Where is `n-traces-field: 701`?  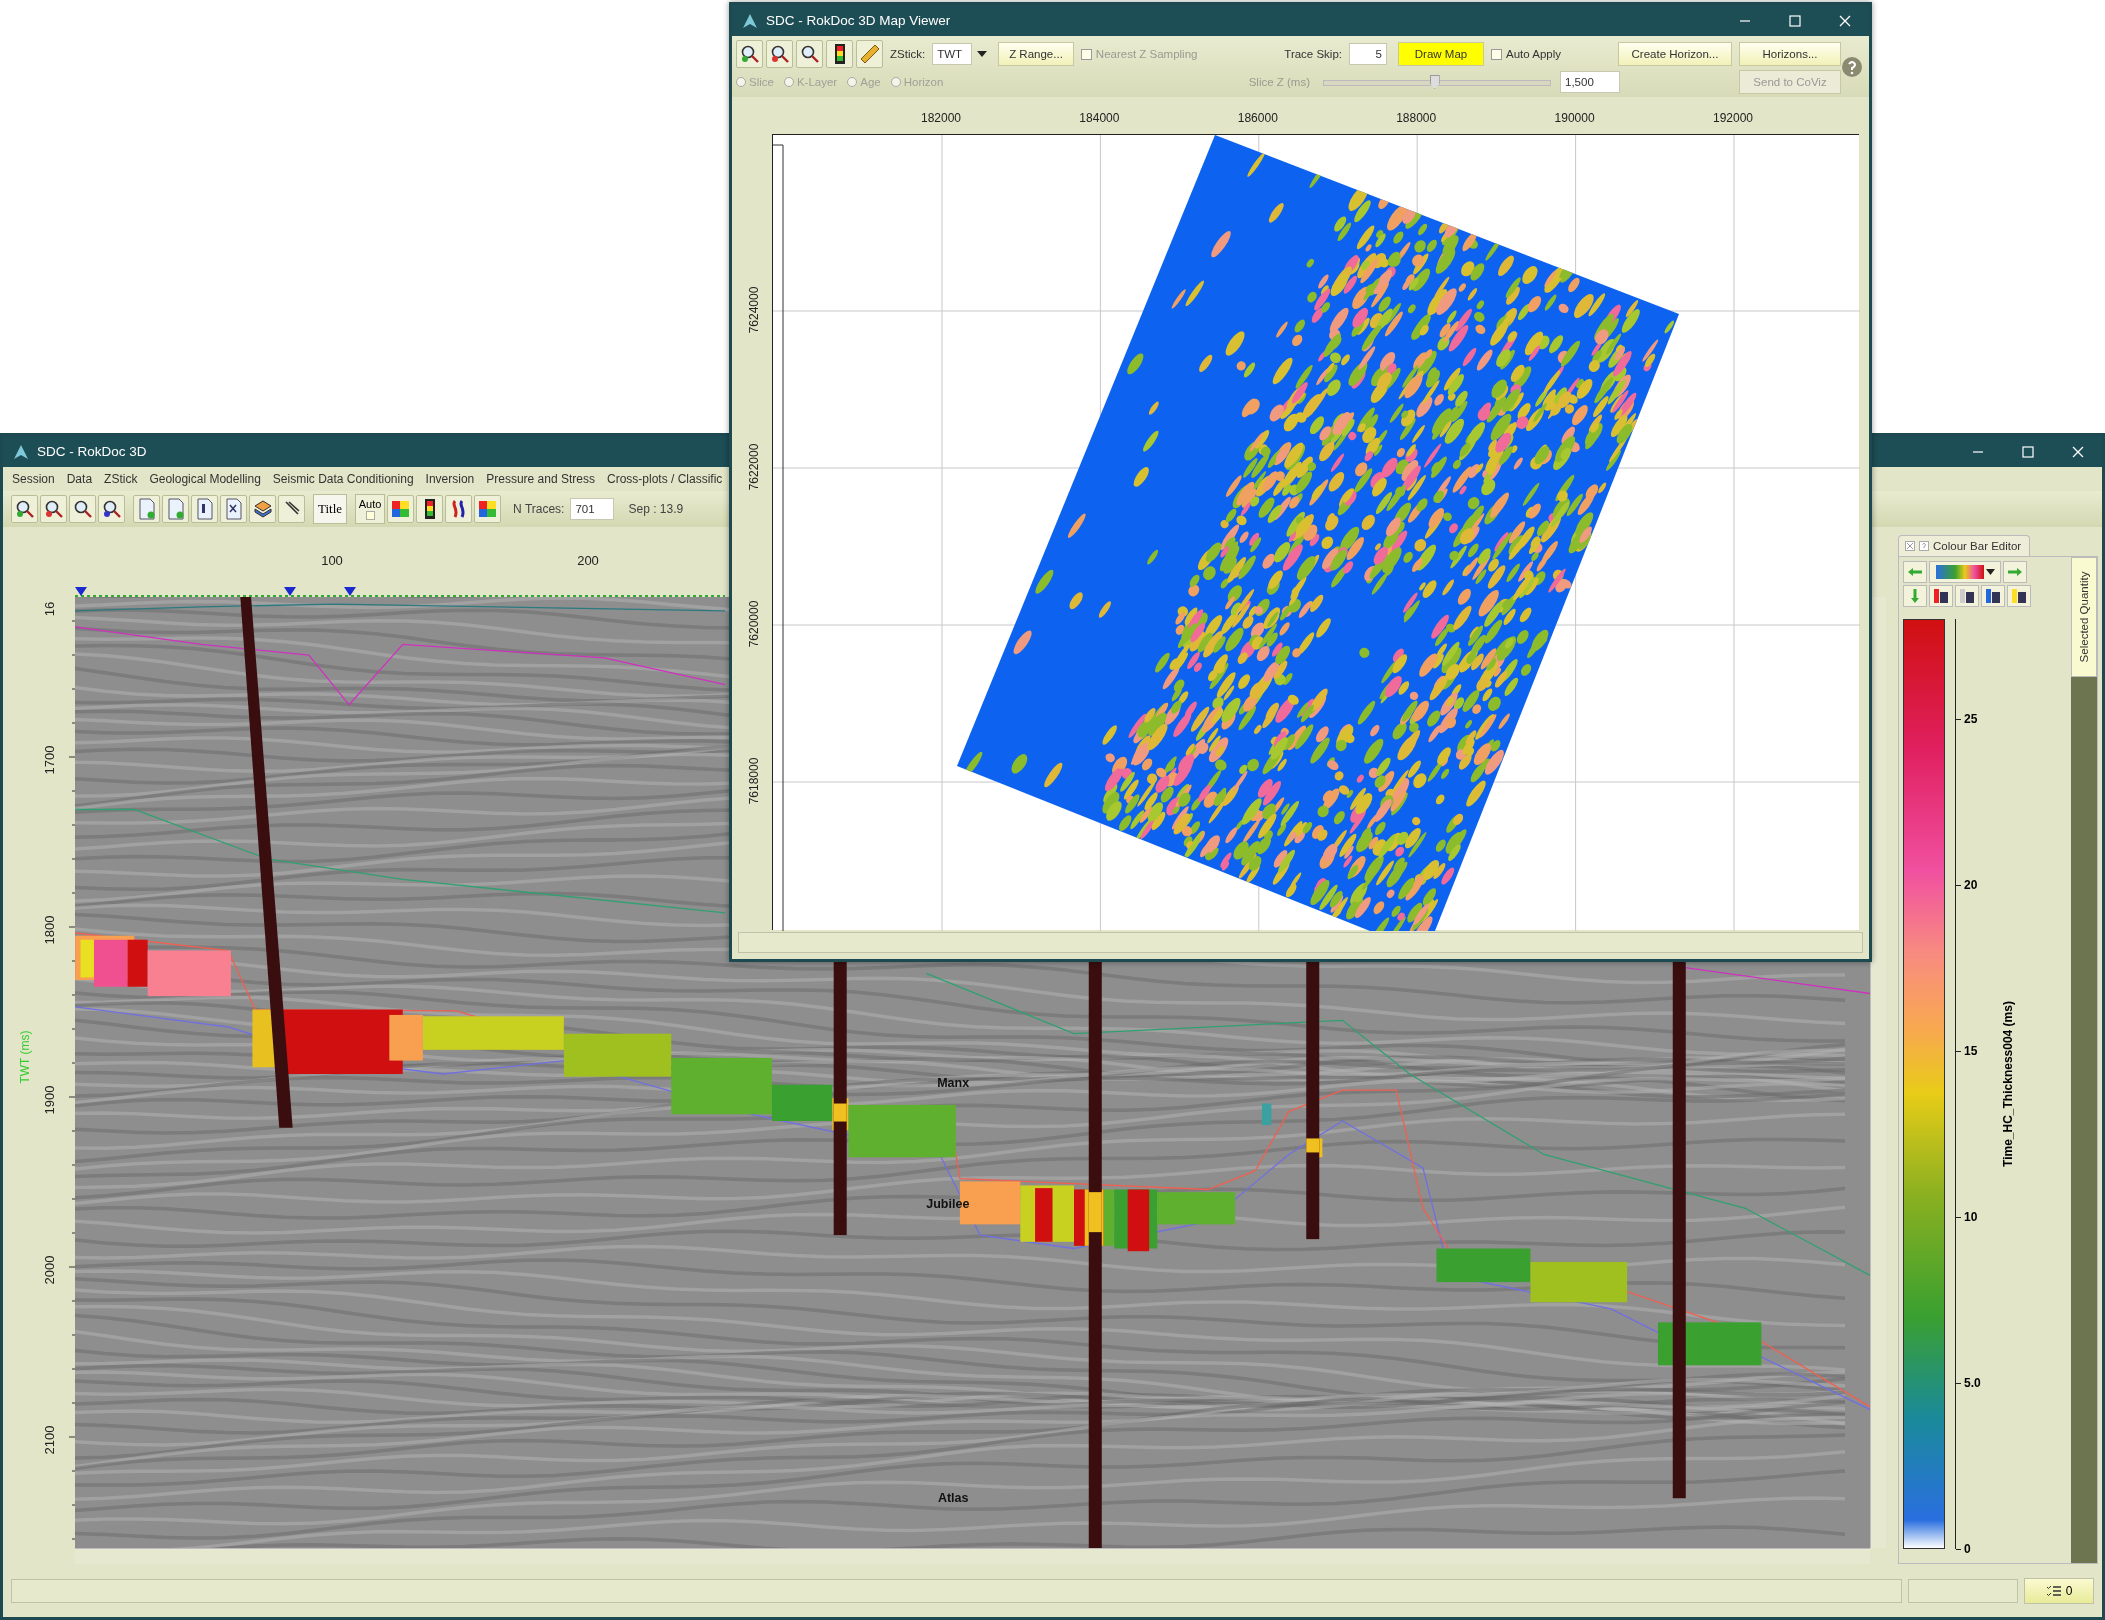
n-traces-field: 701 is located at coordinates (592, 509).